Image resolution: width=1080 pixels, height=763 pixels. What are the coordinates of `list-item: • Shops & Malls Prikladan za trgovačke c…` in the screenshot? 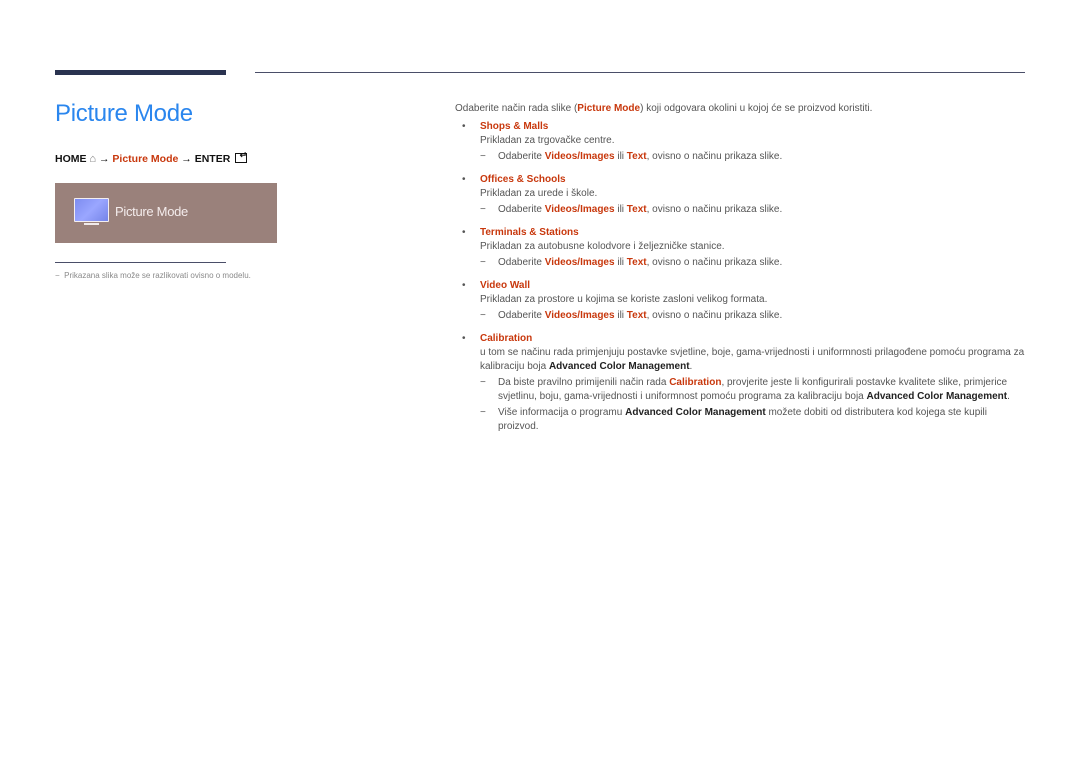 It's located at (742, 142).